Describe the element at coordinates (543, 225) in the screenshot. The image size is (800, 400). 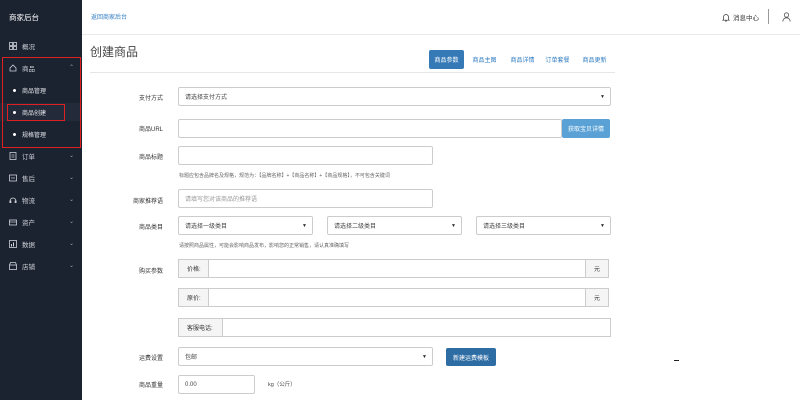
I see `category-level3-select: 请选择三级类目 ▼` at that location.